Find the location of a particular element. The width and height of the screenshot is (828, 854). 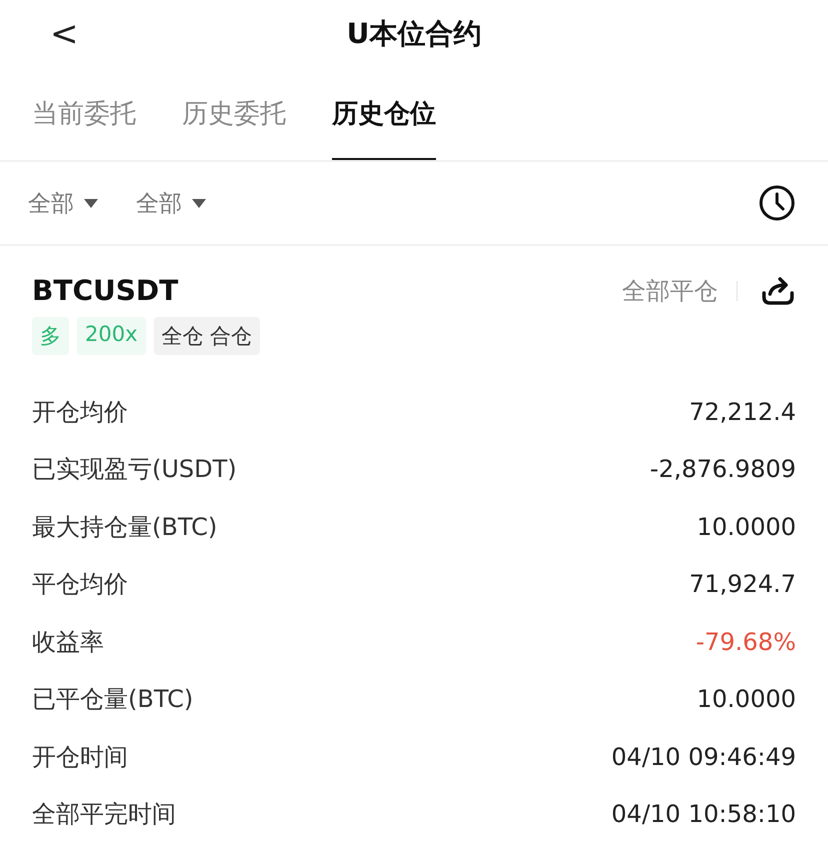

share-icon is located at coordinates (778, 290).